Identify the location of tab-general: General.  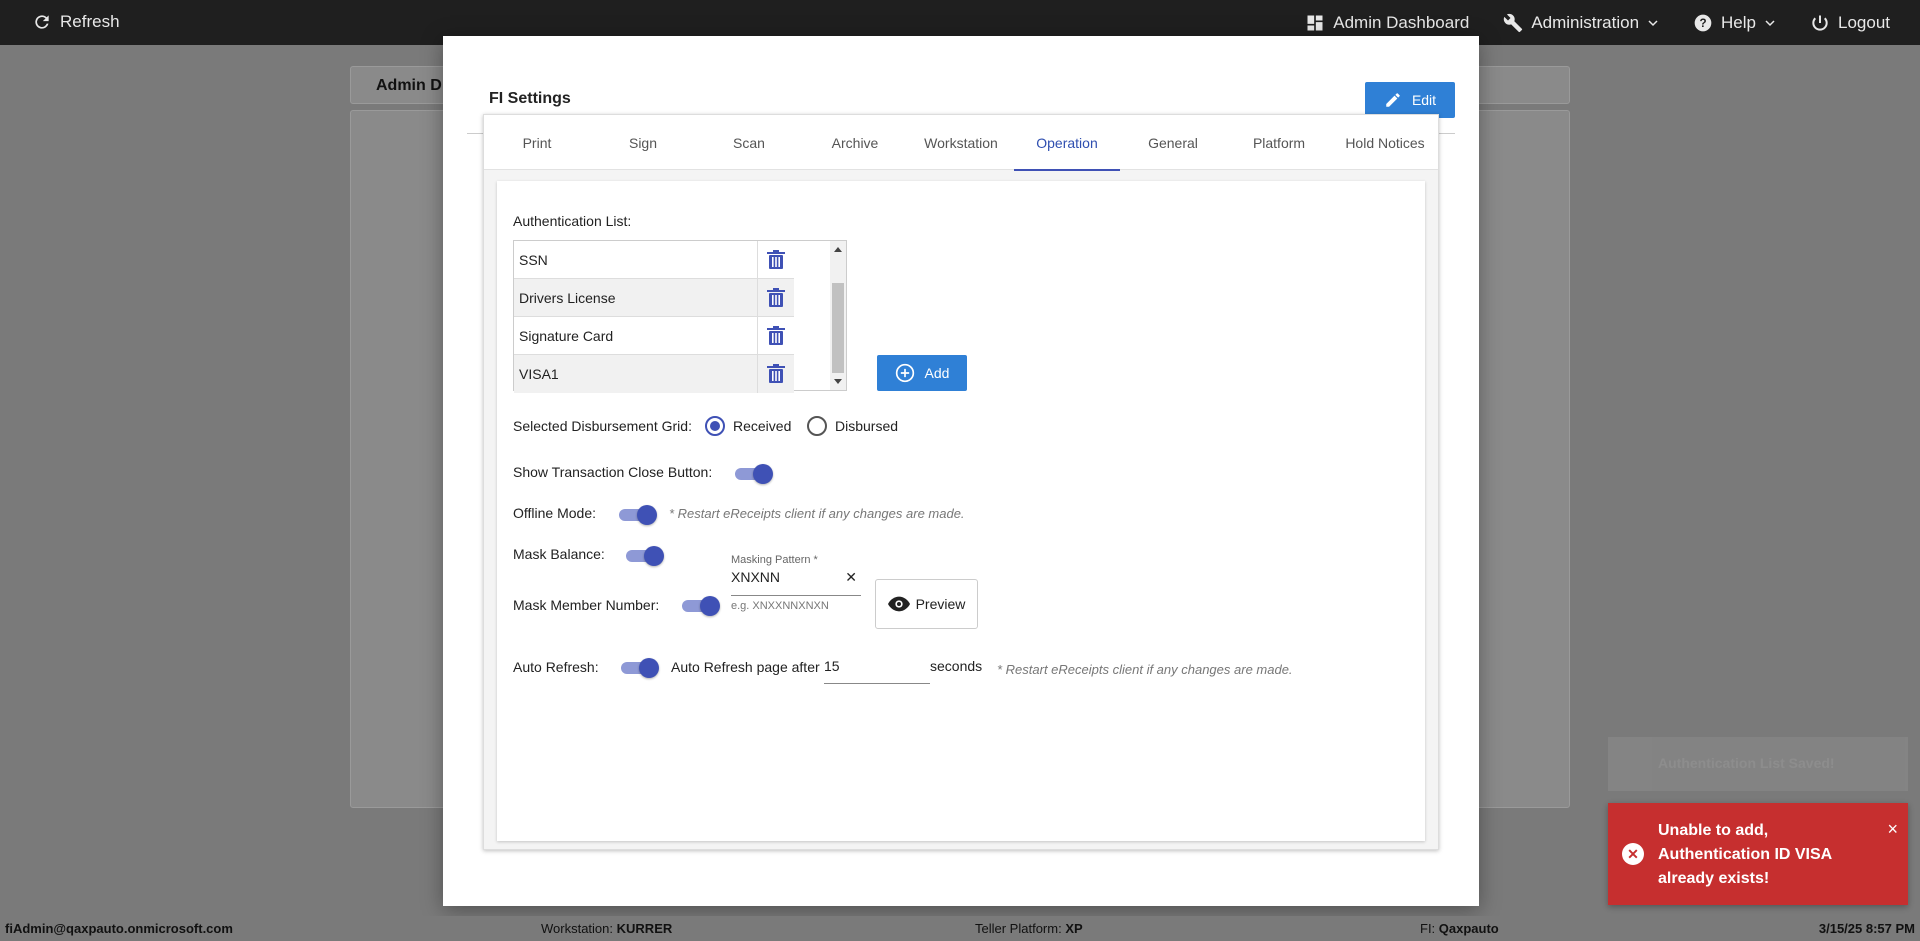
(1173, 142).